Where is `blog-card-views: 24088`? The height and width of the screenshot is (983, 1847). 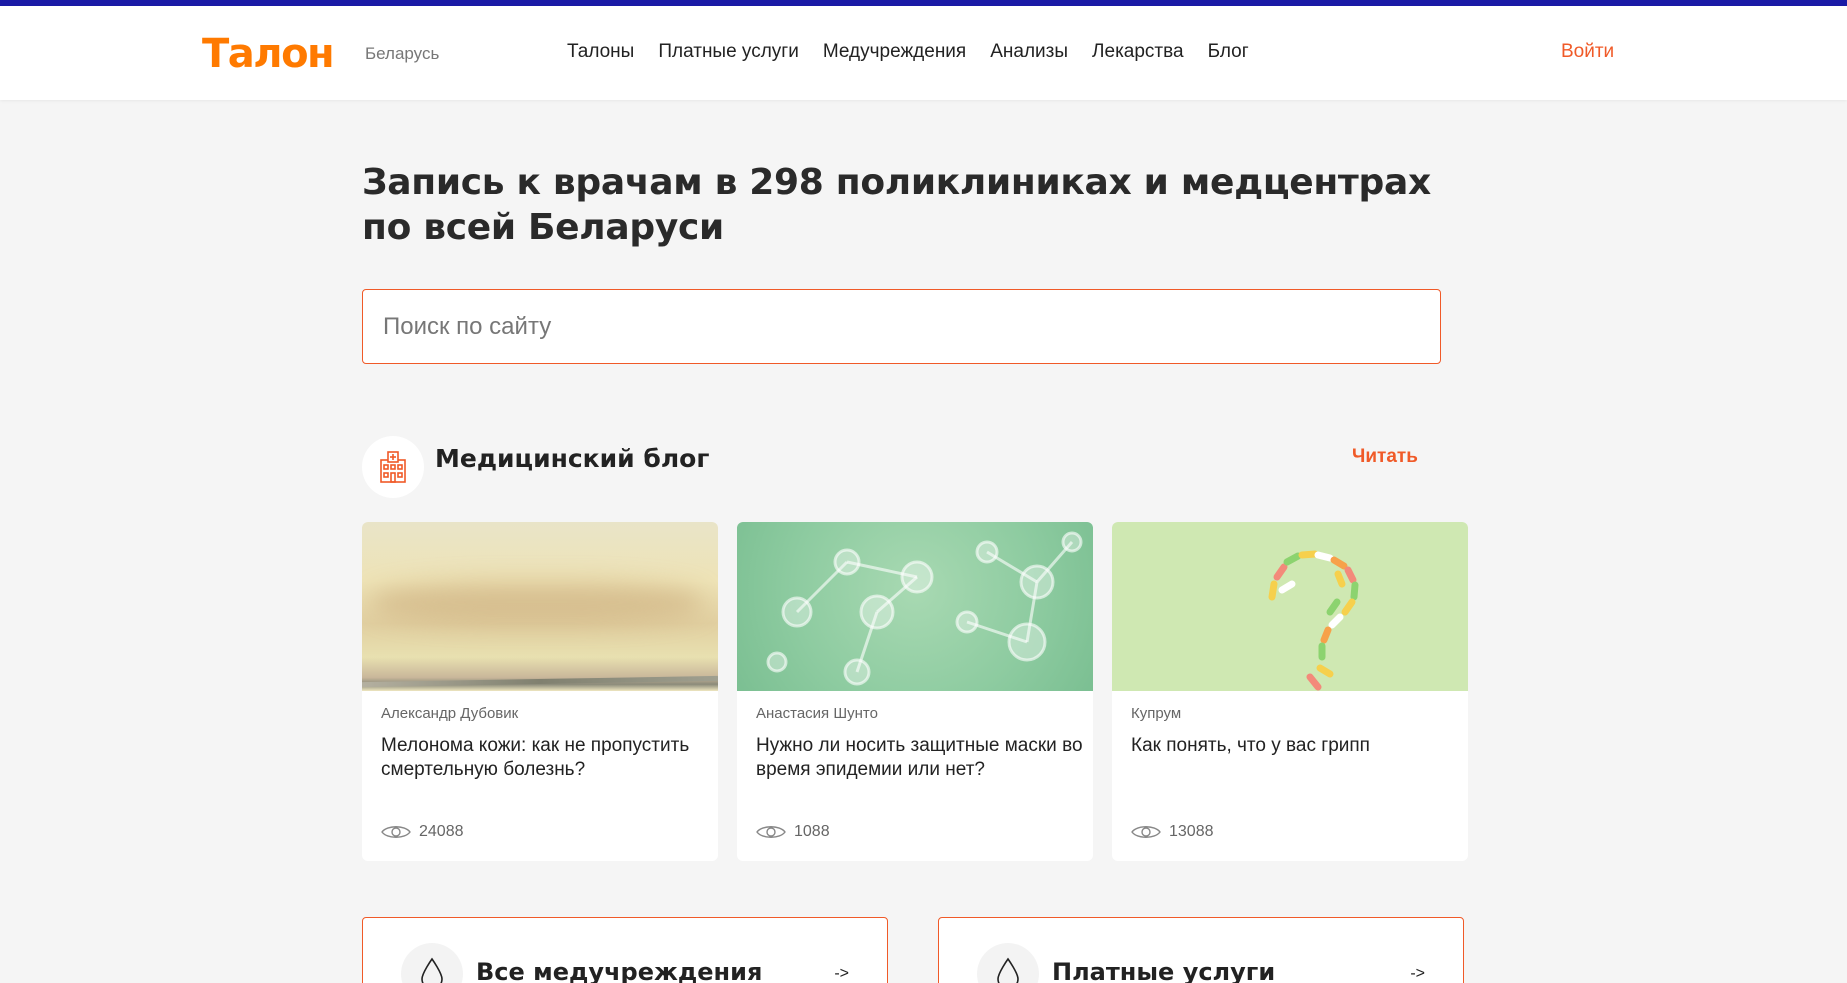 blog-card-views: 24088 is located at coordinates (422, 832).